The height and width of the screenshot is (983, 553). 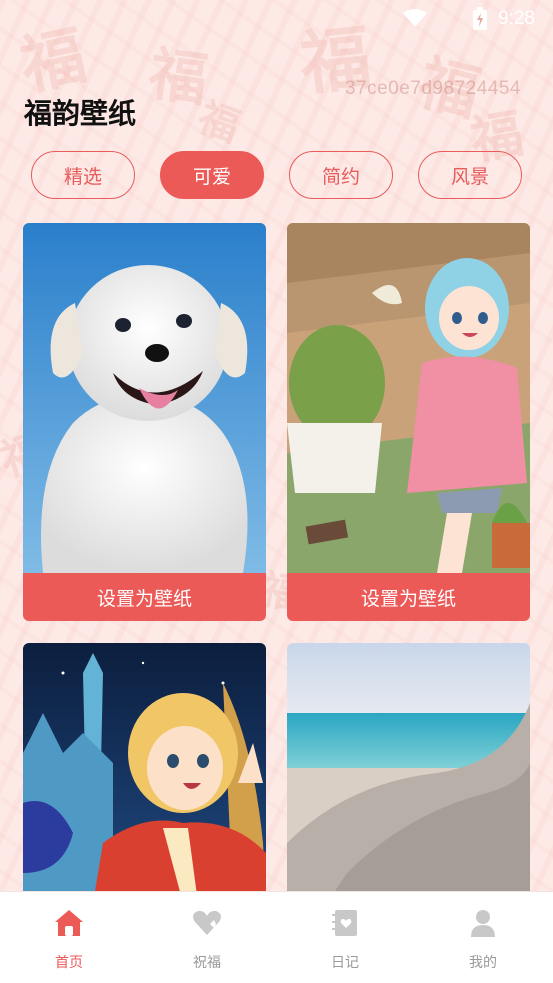 I want to click on status-time: 9:28, so click(x=516, y=18).